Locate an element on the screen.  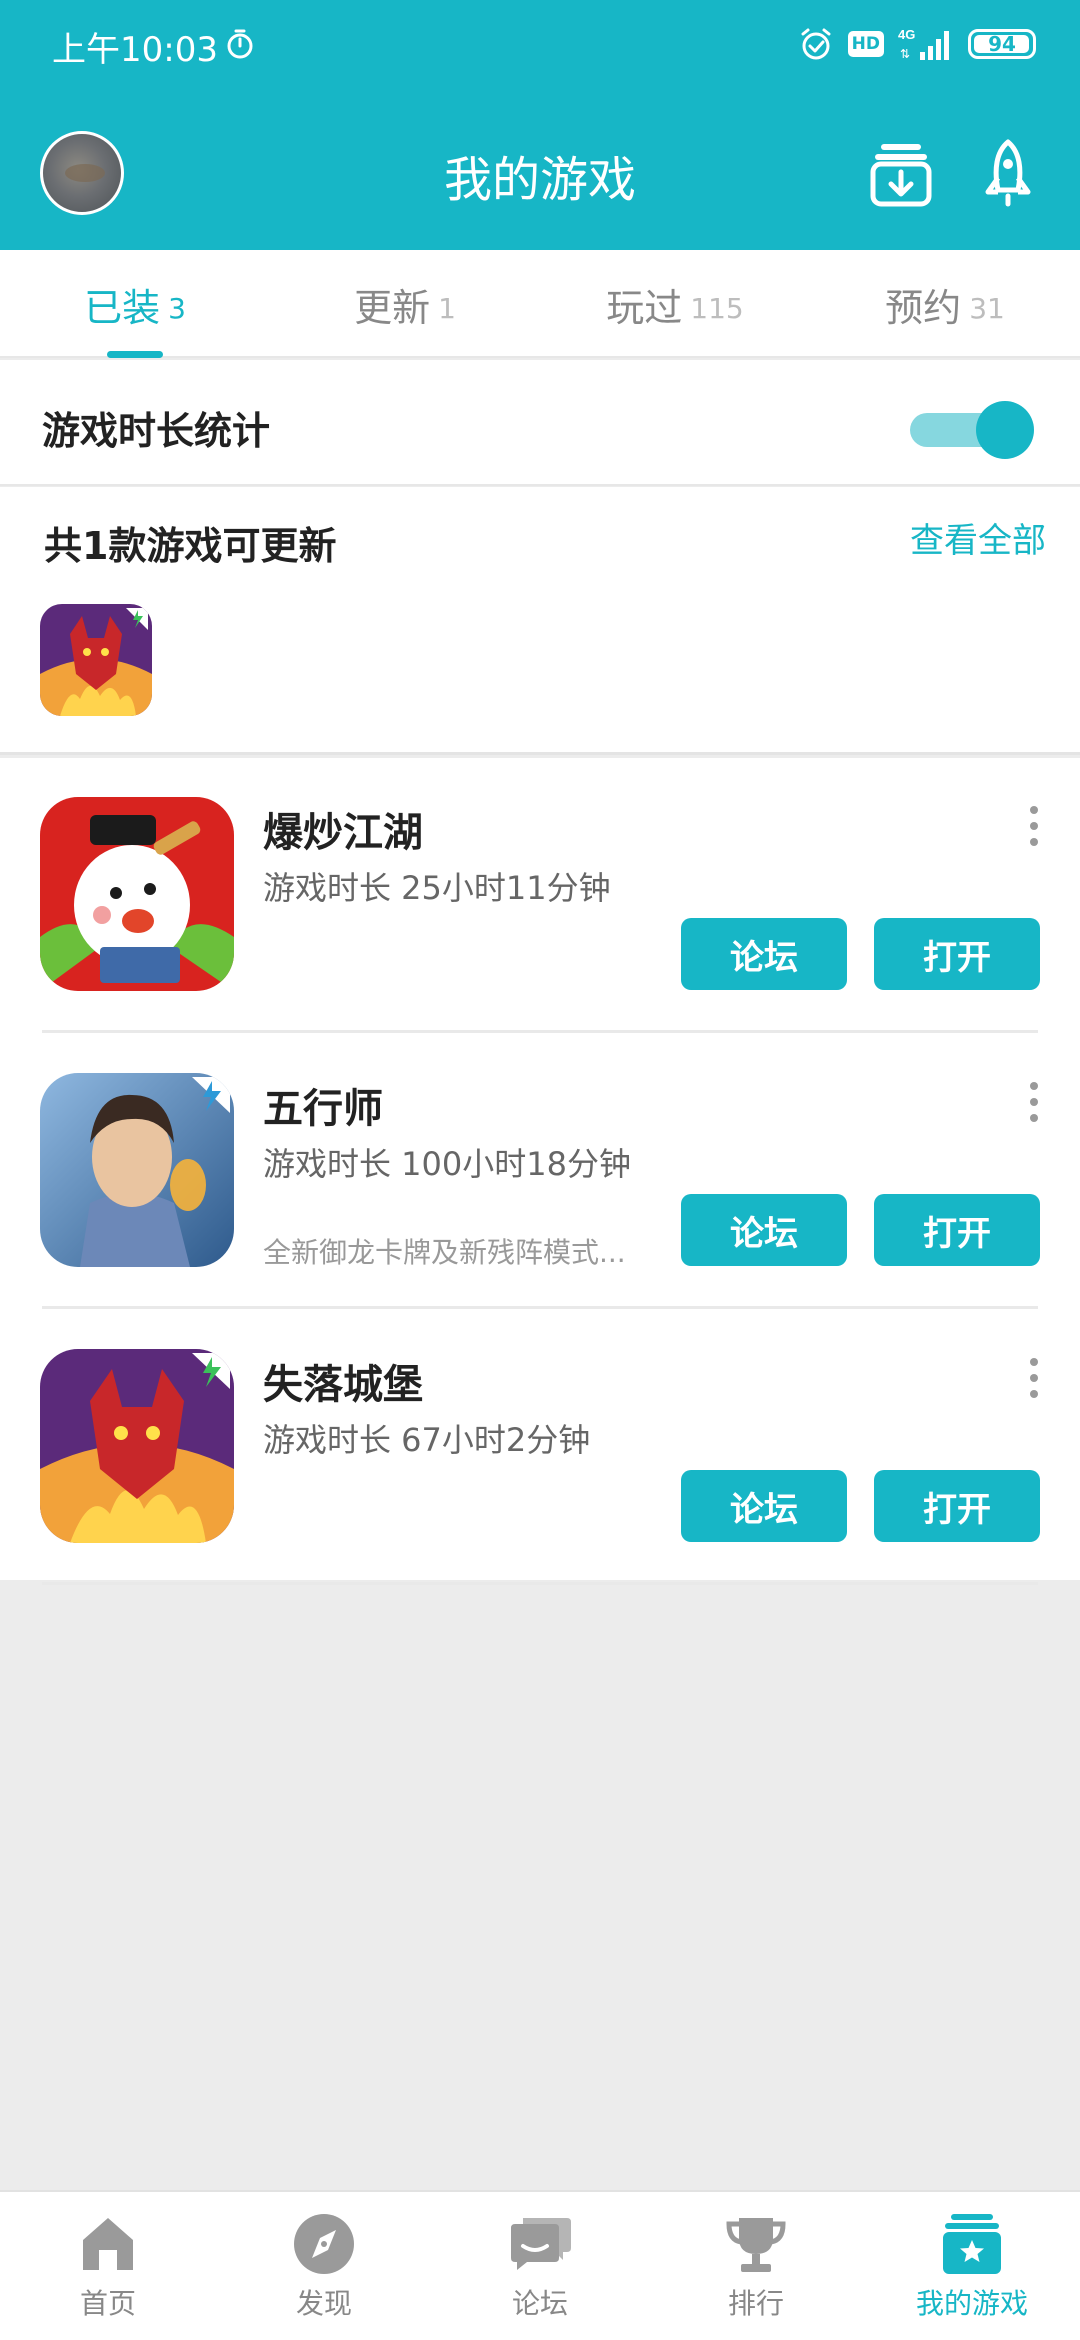
tab-count: 1 is located at coordinates (447, 308).